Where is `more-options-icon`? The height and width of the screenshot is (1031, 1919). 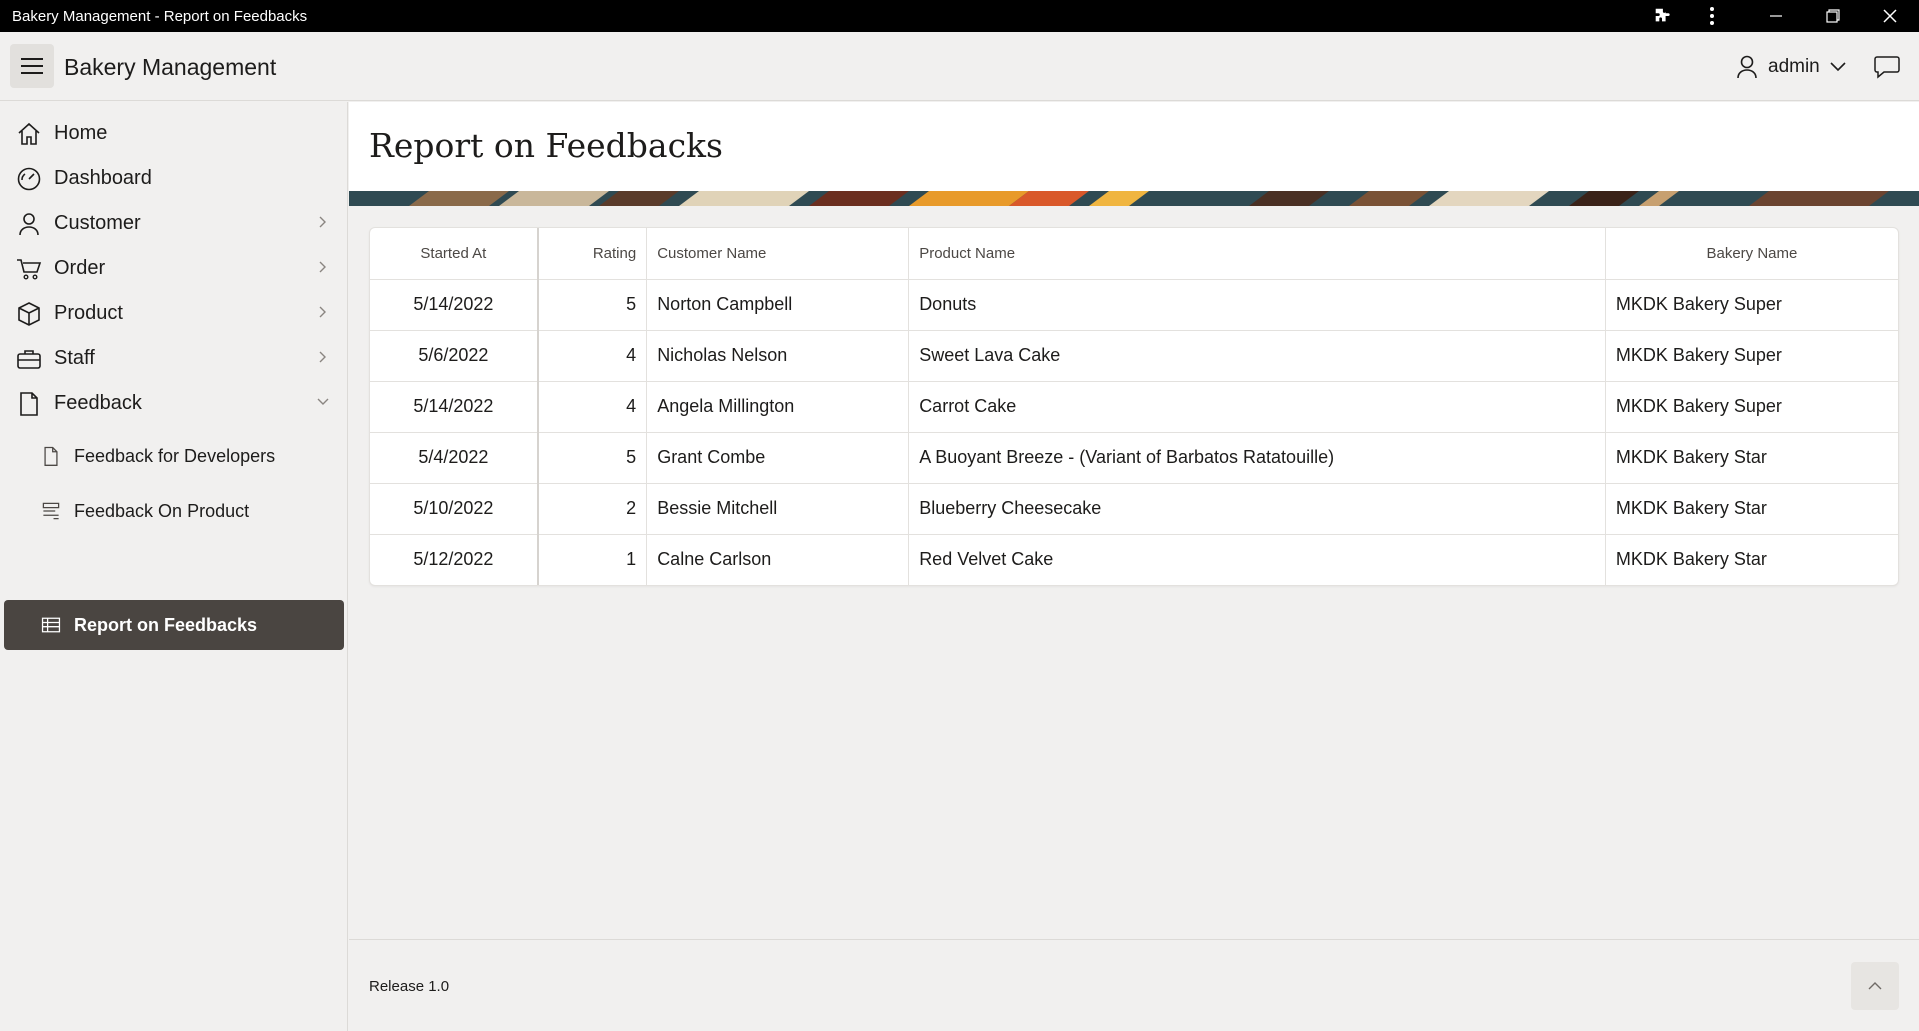 more-options-icon is located at coordinates (1712, 16).